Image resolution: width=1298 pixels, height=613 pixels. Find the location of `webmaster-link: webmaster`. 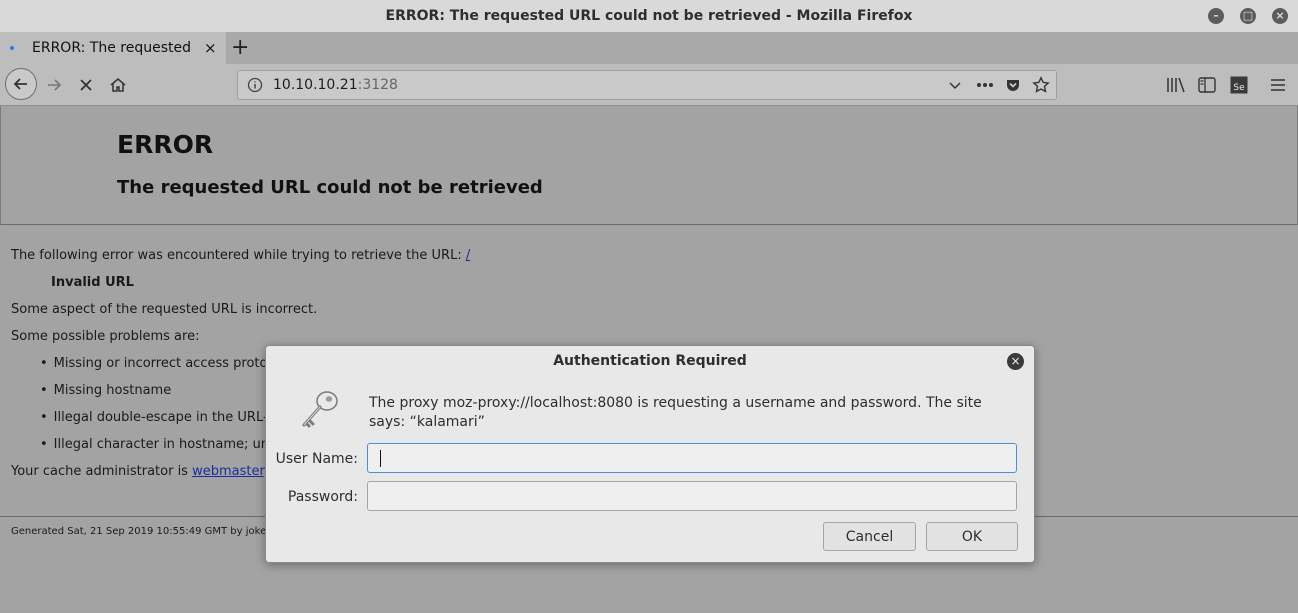

webmaster-link: webmaster is located at coordinates (228, 471).